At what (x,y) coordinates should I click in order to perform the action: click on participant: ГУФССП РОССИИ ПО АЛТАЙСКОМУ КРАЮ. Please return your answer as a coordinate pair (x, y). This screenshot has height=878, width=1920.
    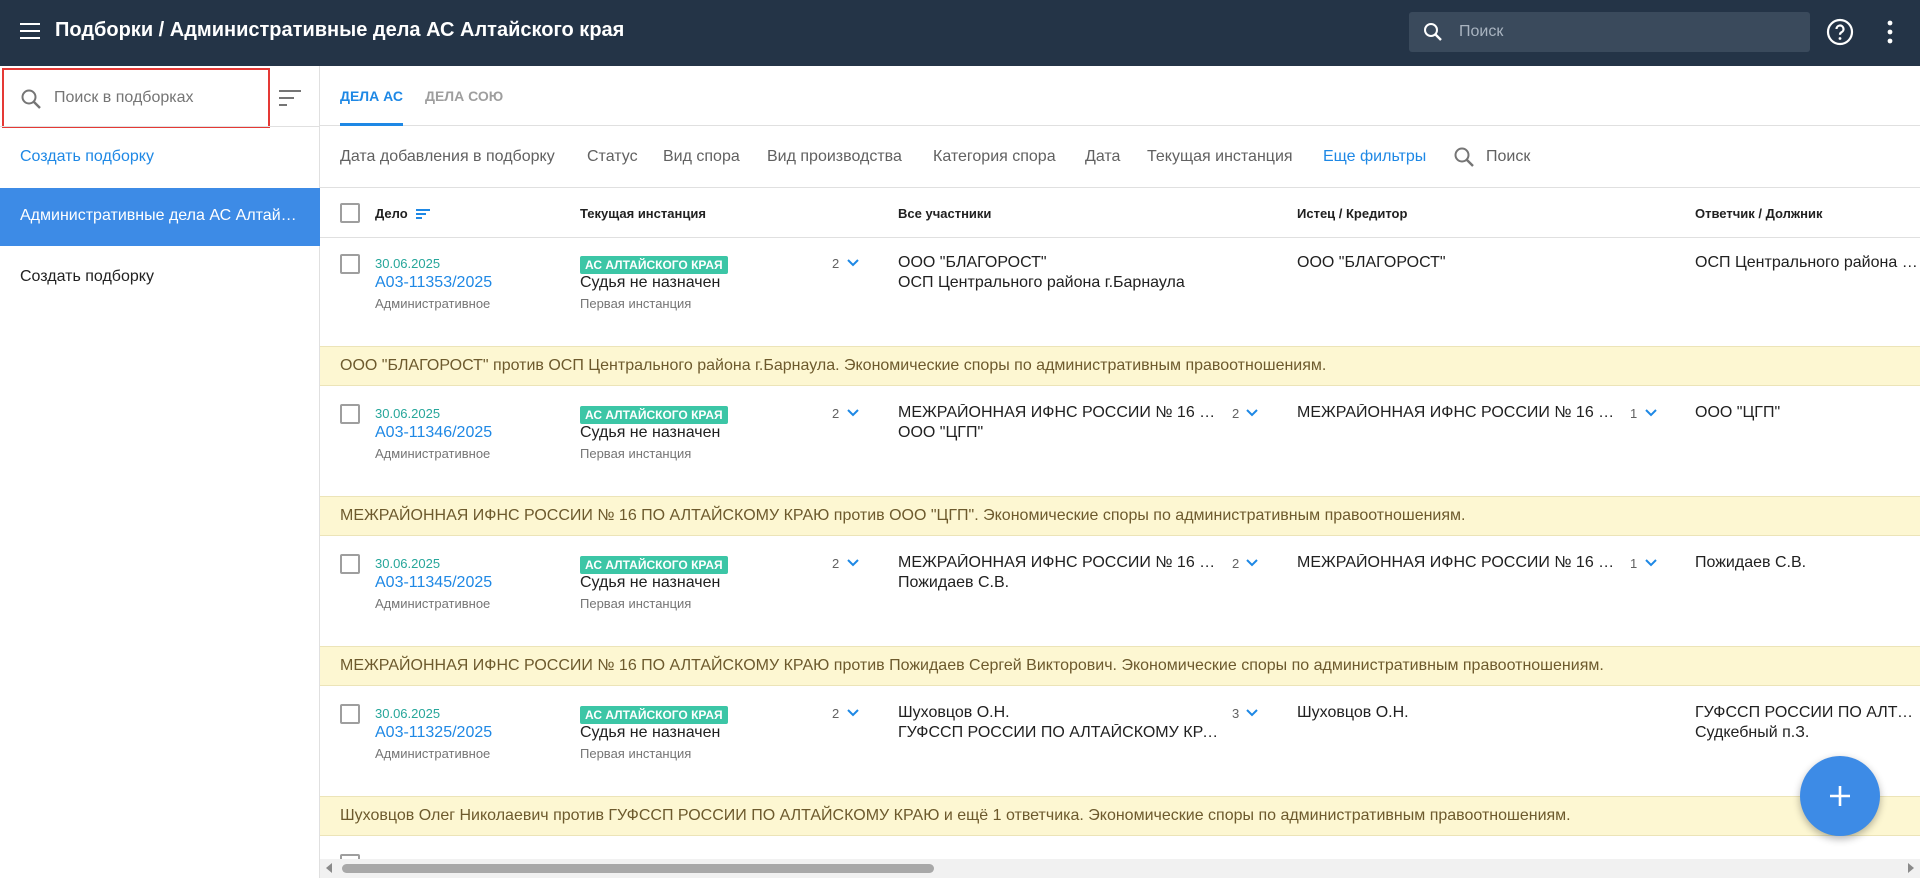
    Looking at the image, I should click on (1063, 732).